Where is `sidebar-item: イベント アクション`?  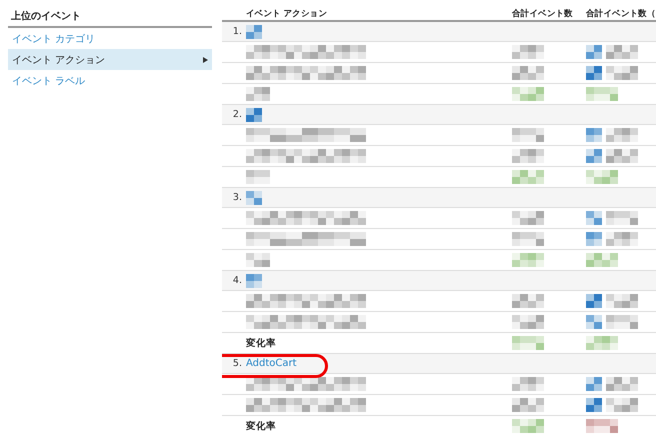 sidebar-item: イベント アクション is located at coordinates (110, 59).